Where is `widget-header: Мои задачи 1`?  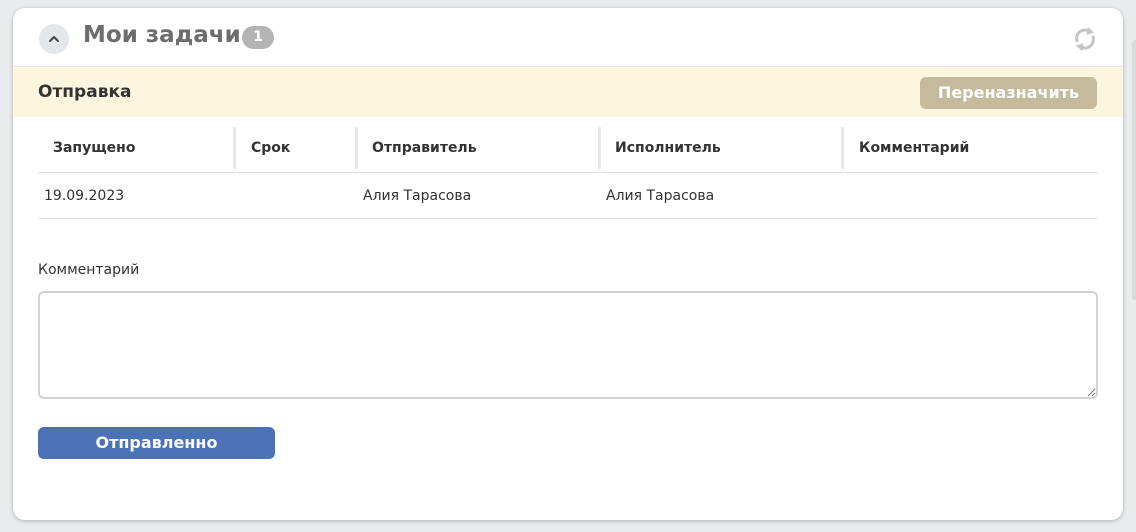
widget-header: Мои задачи 1 is located at coordinates (568, 37).